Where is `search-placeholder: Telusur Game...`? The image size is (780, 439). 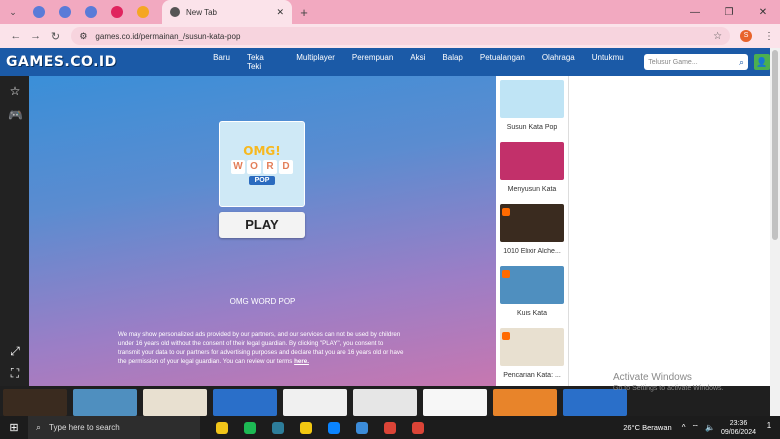
search-placeholder: Telusur Game... is located at coordinates (673, 62).